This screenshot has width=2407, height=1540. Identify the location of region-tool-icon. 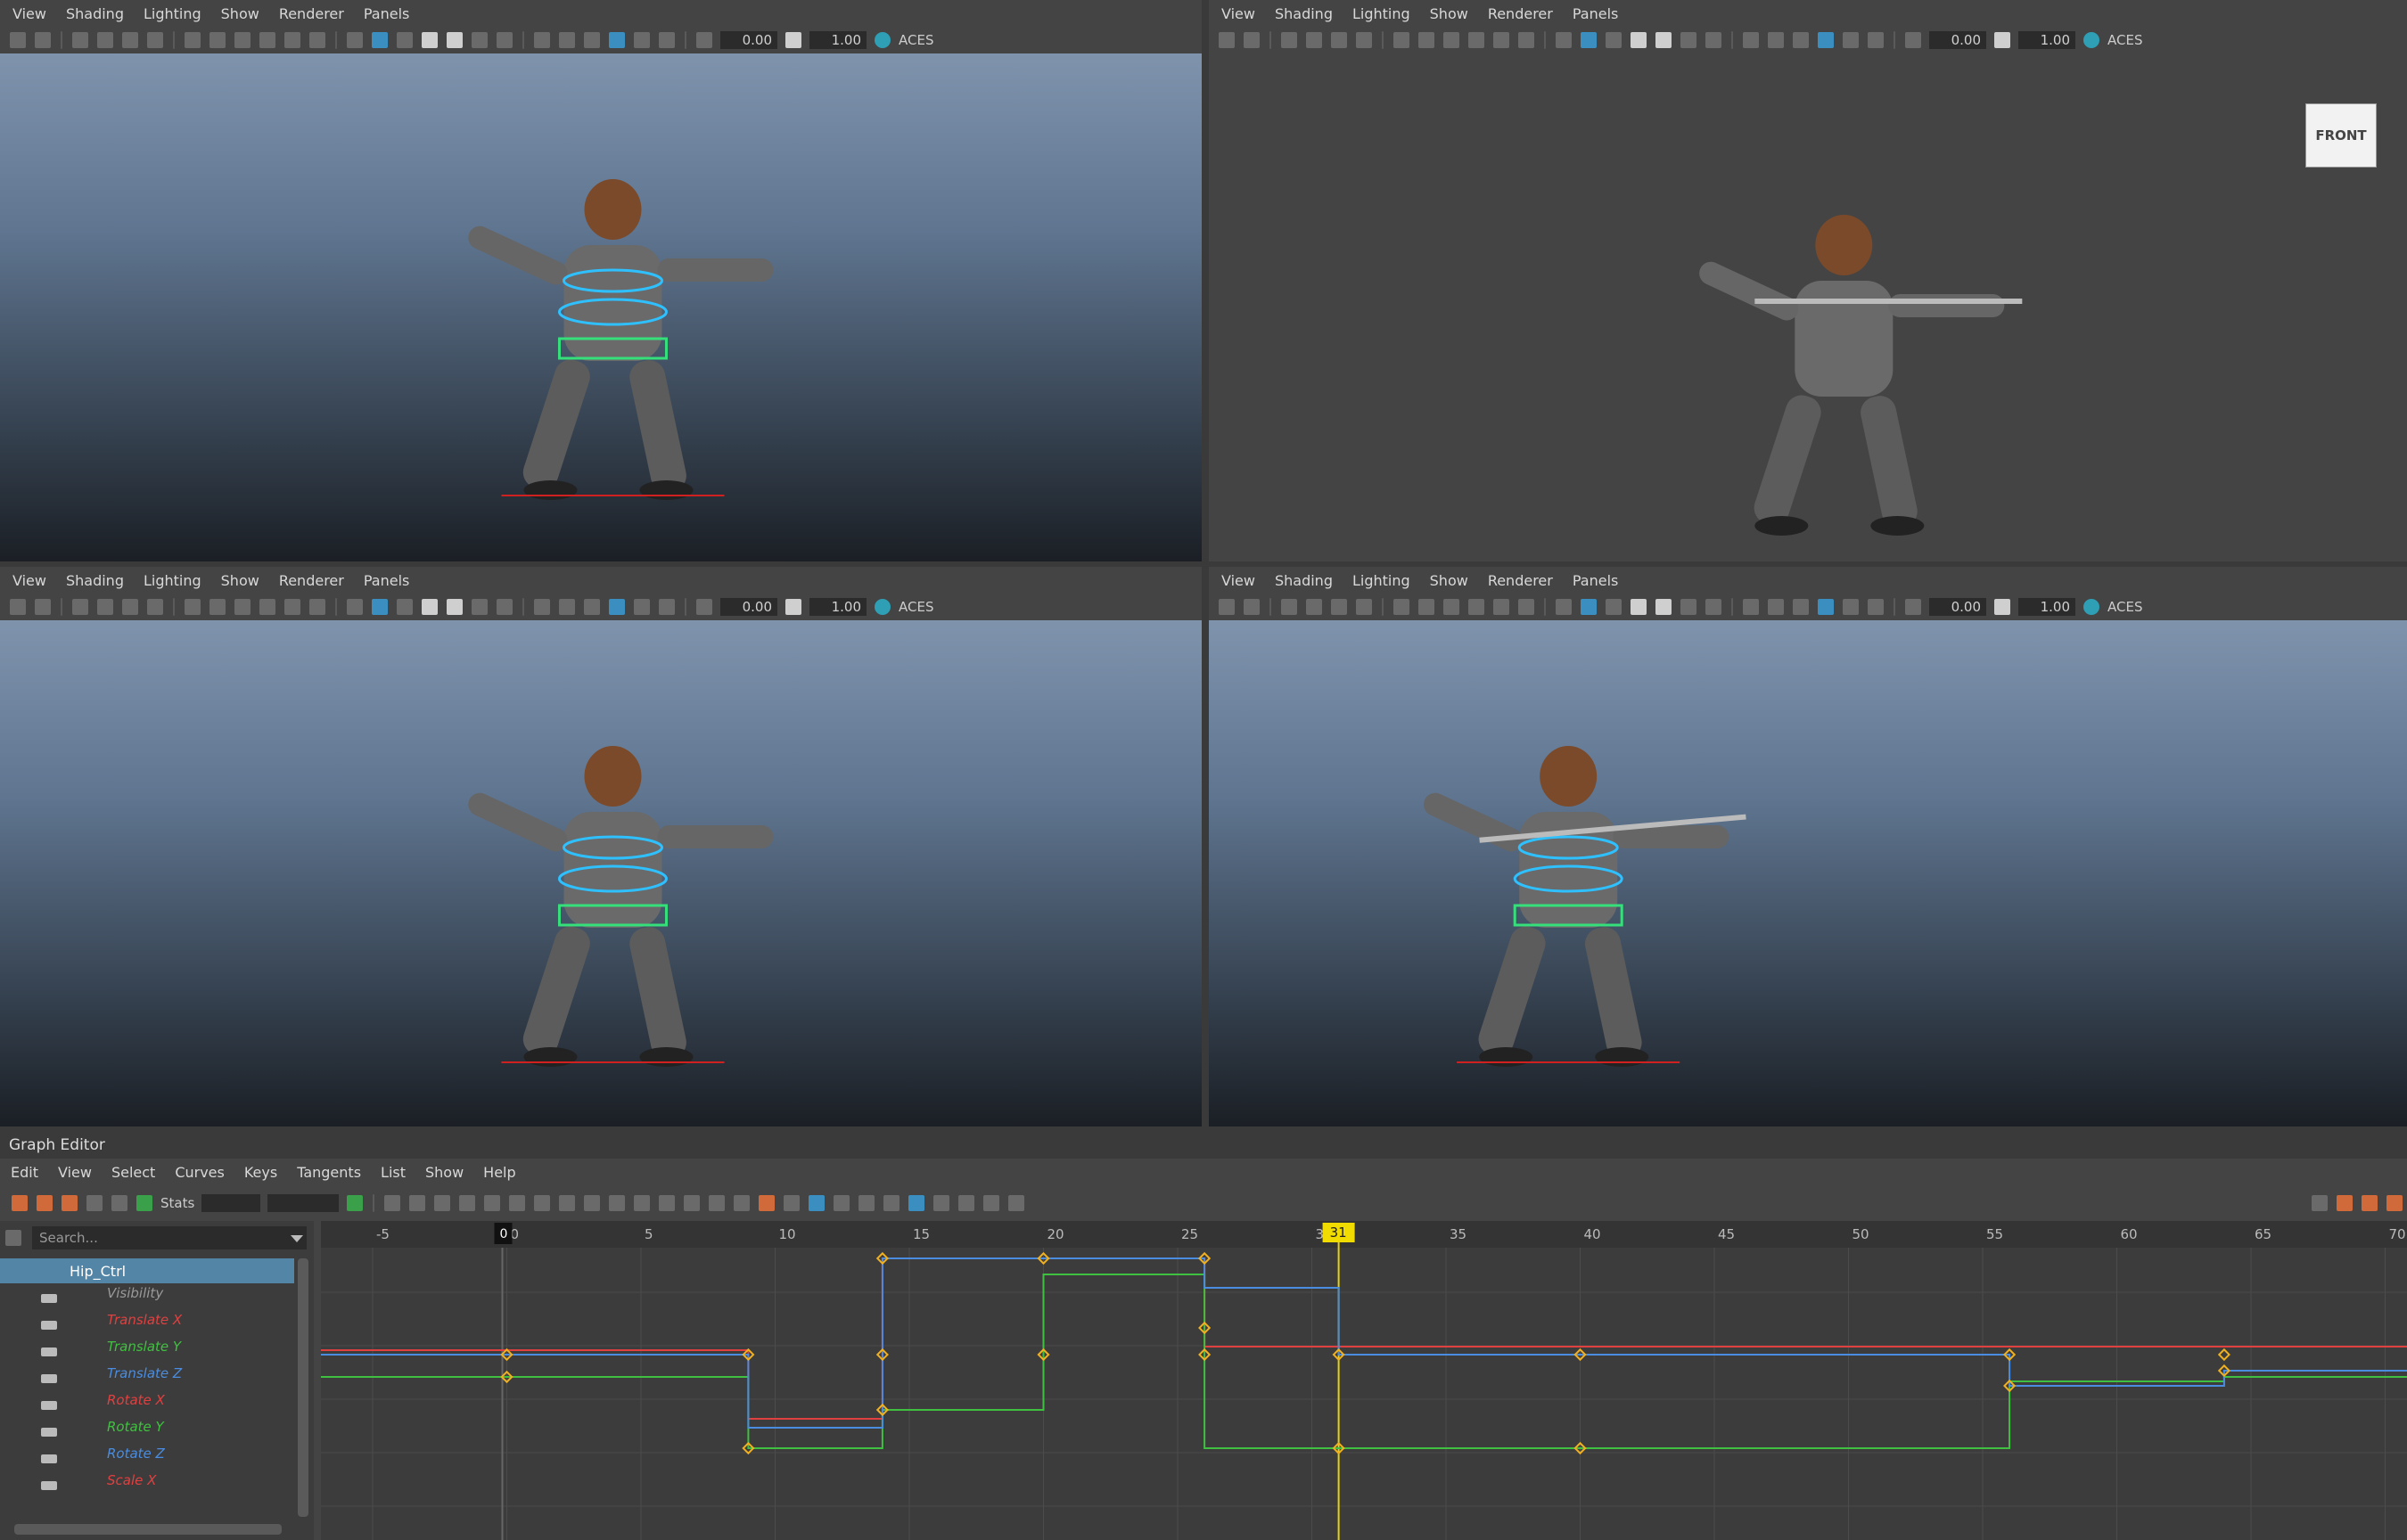
(94, 1203).